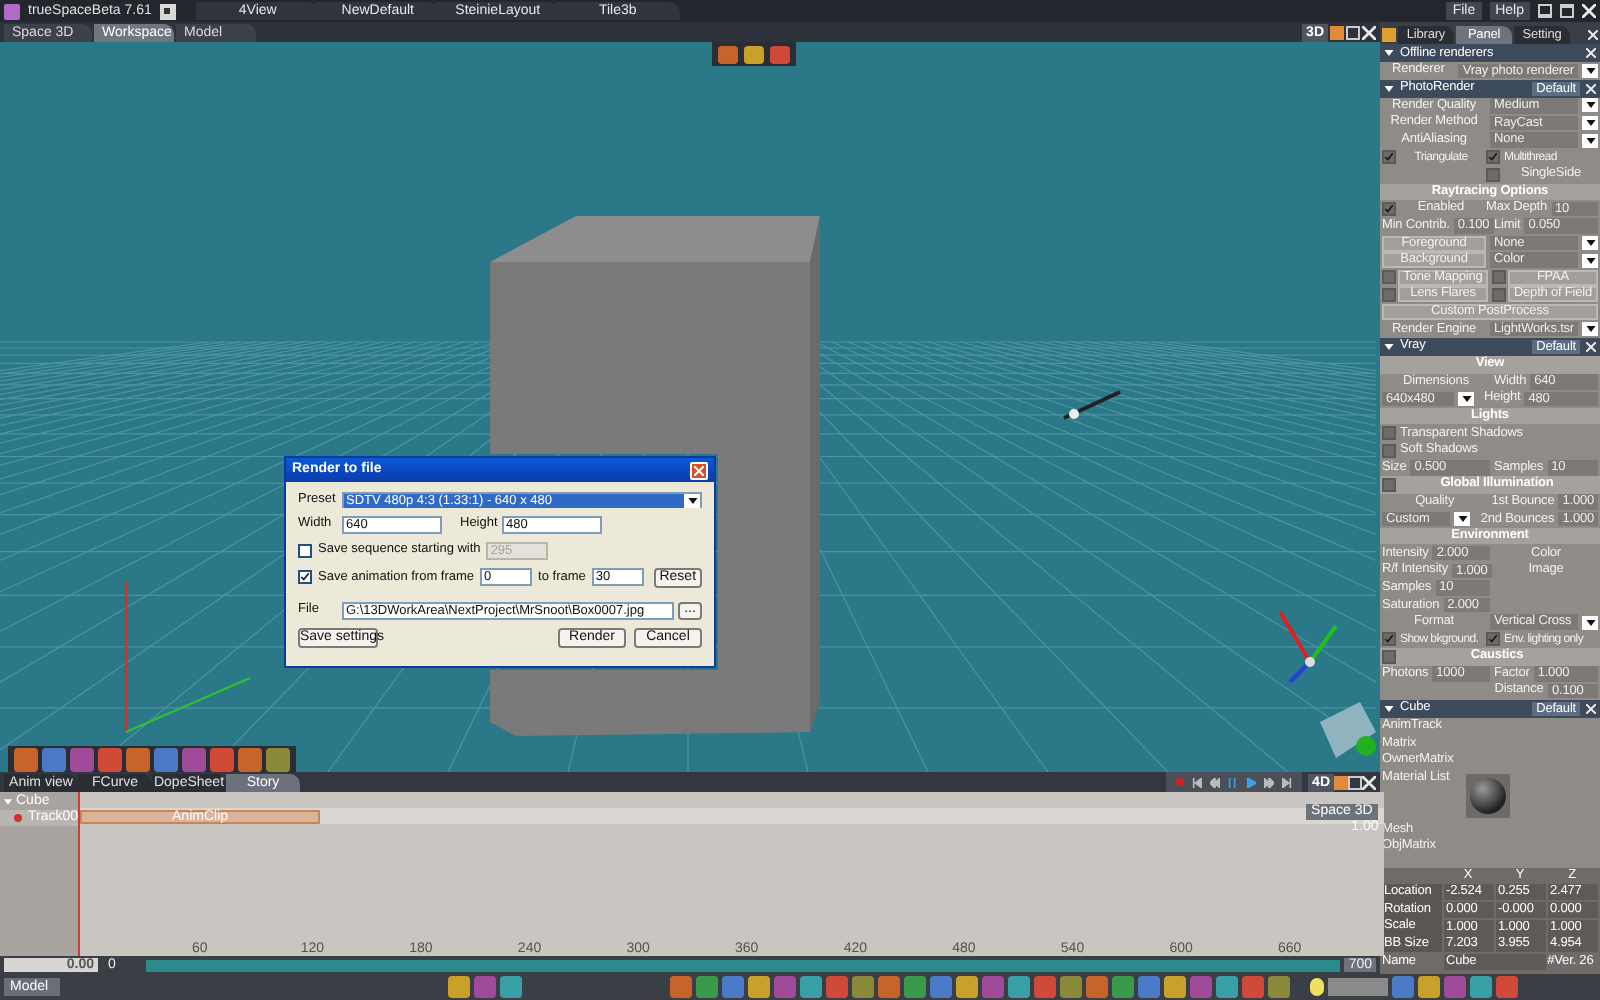  I want to click on bulb-icon, so click(1317, 987).